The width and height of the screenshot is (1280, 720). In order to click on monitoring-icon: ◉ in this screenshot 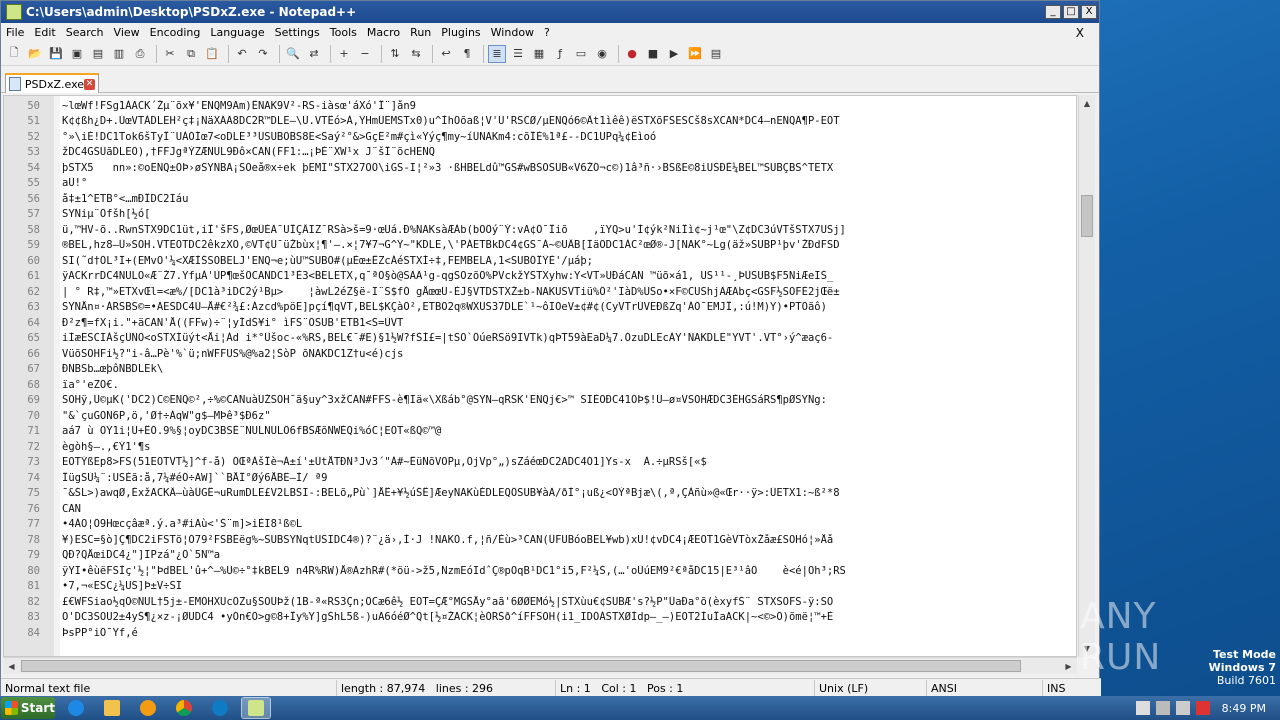, I will do `click(602, 54)`.